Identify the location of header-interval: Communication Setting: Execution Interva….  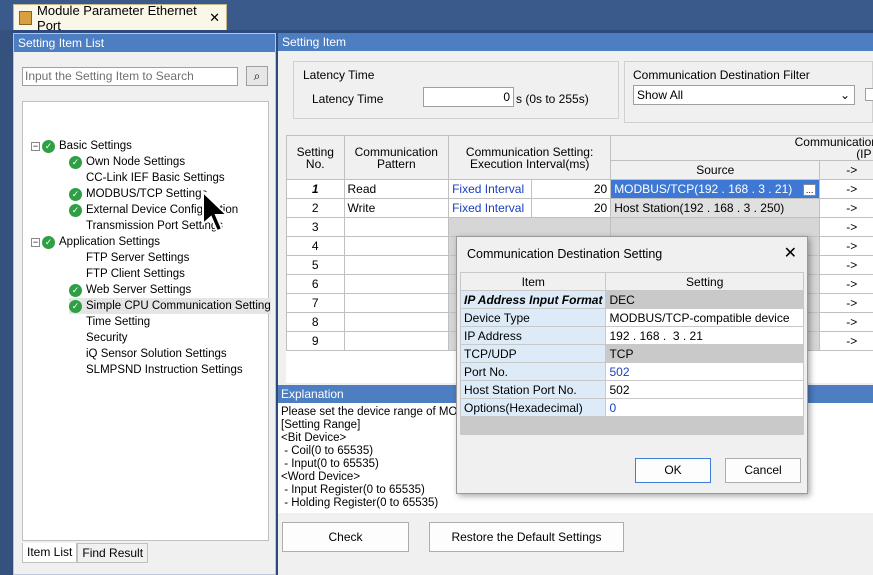
(530, 157).